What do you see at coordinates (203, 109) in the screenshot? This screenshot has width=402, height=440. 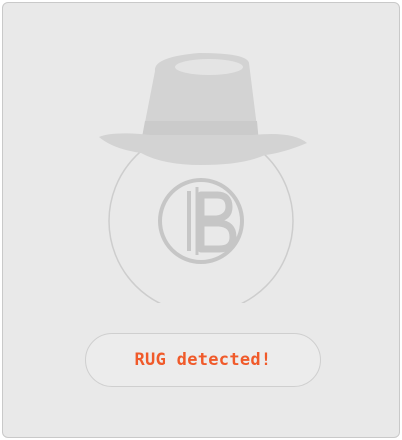 I see `detective-hat-icon` at bounding box center [203, 109].